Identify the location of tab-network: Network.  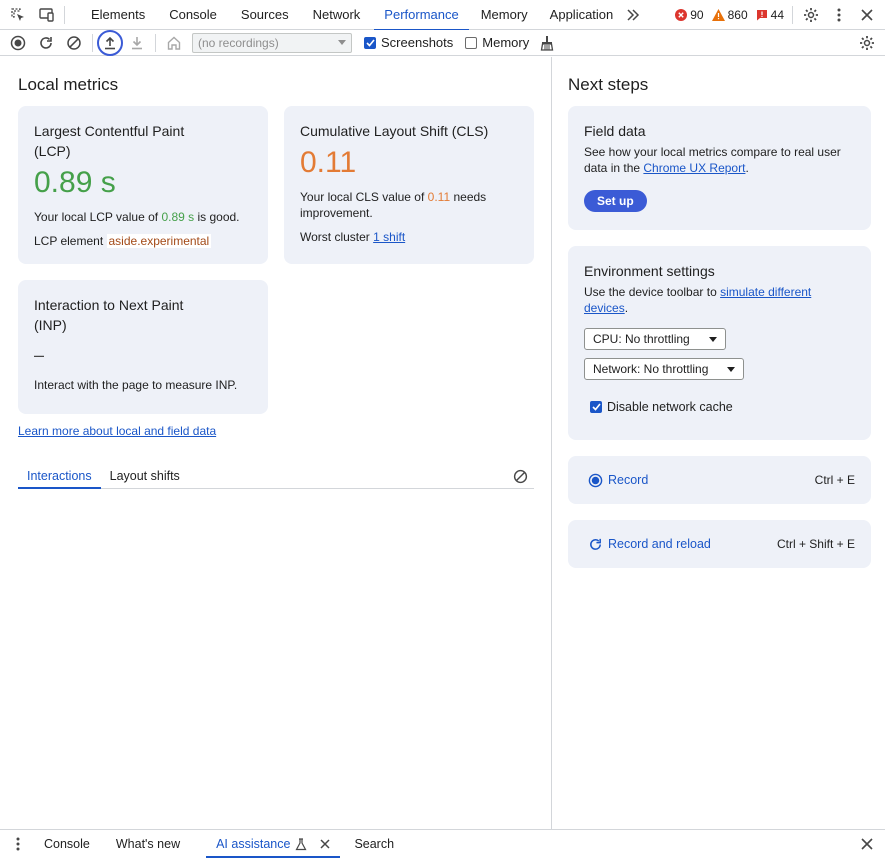
(337, 15).